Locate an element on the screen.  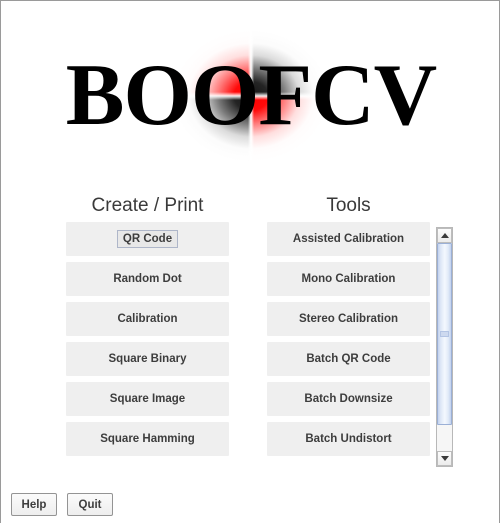
triangle-up-icon is located at coordinates (444, 235).